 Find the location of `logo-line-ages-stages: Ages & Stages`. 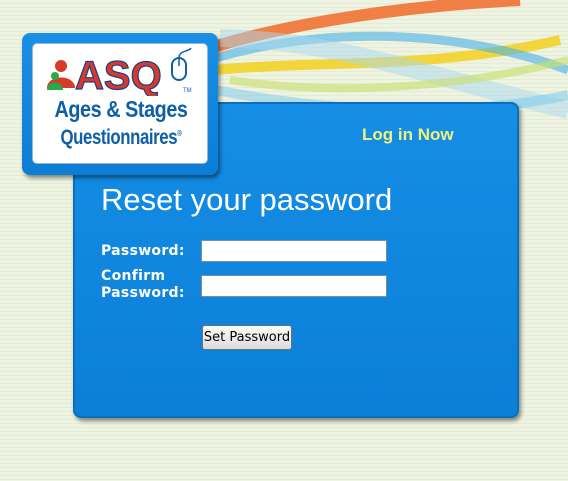

logo-line-ages-stages: Ages & Stages is located at coordinates (121, 109).